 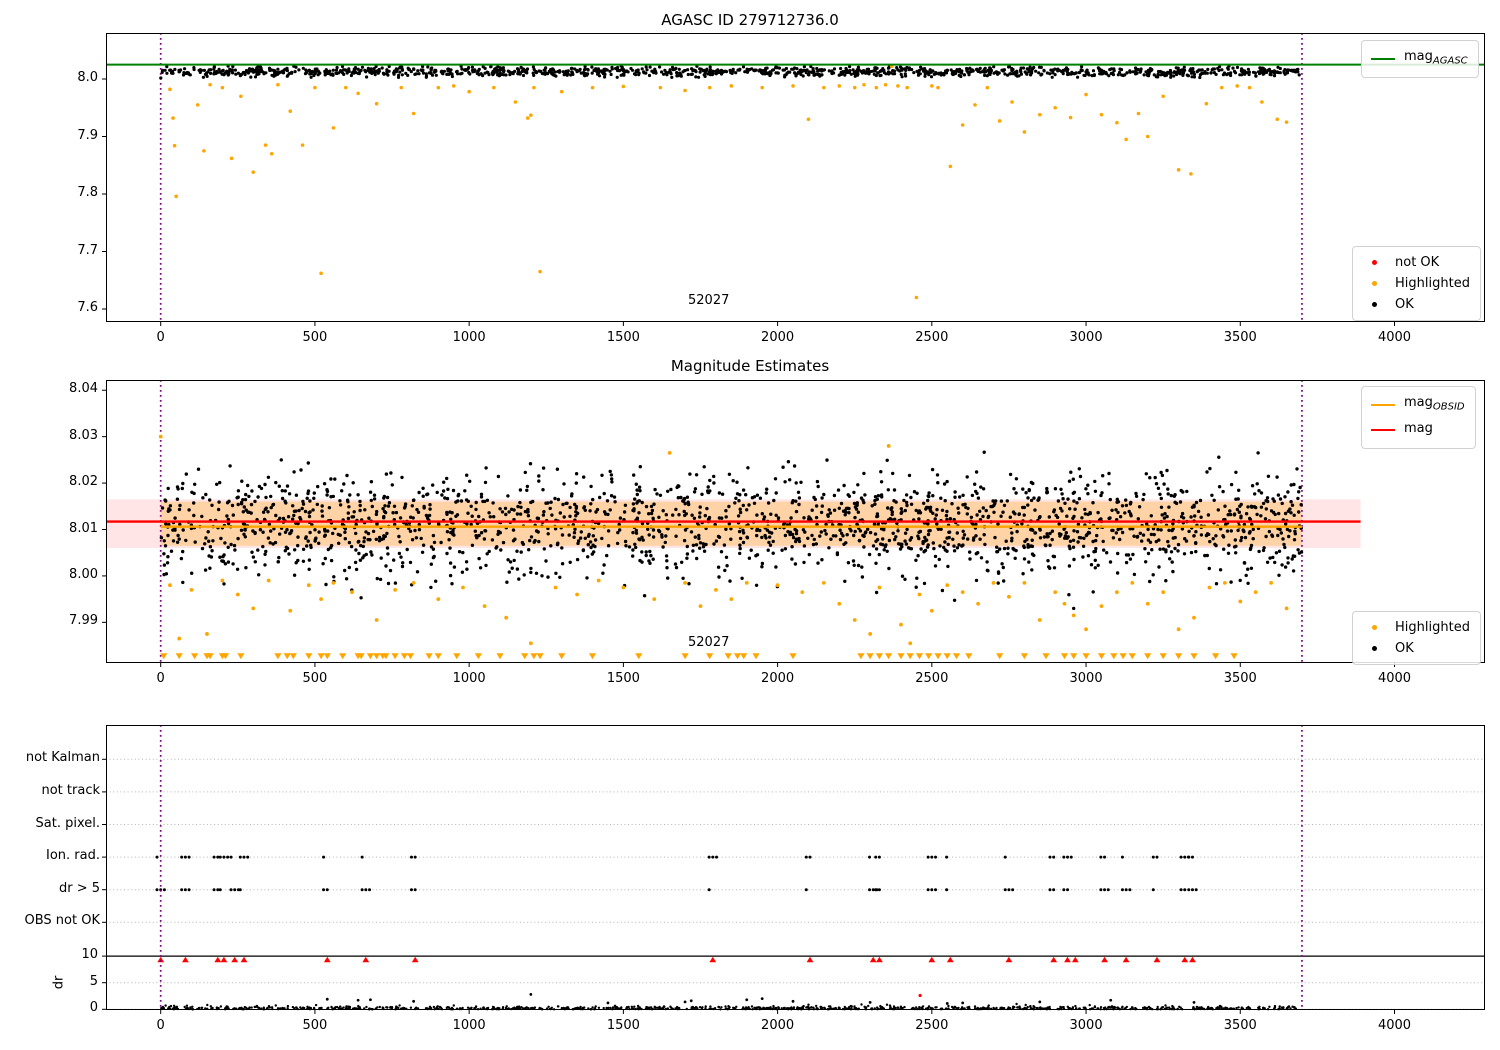 I want to click on y-tick-label: 8.01, so click(x=83, y=528).